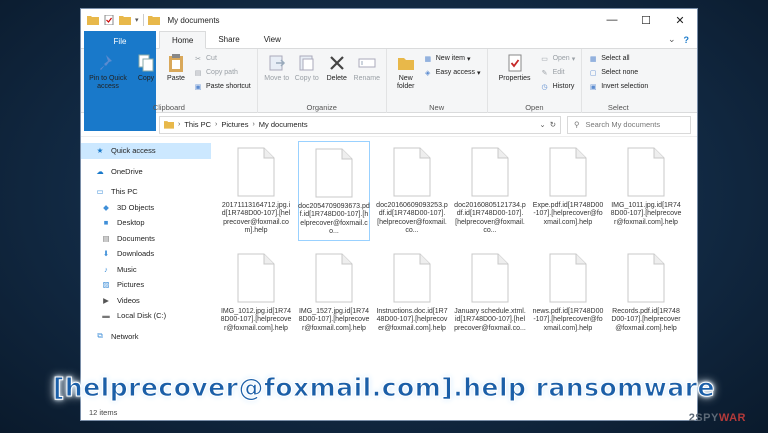  I want to click on open-group: Properties ▭ Open ▾ ✎ Edit ◷ History Open, so click(535, 81).